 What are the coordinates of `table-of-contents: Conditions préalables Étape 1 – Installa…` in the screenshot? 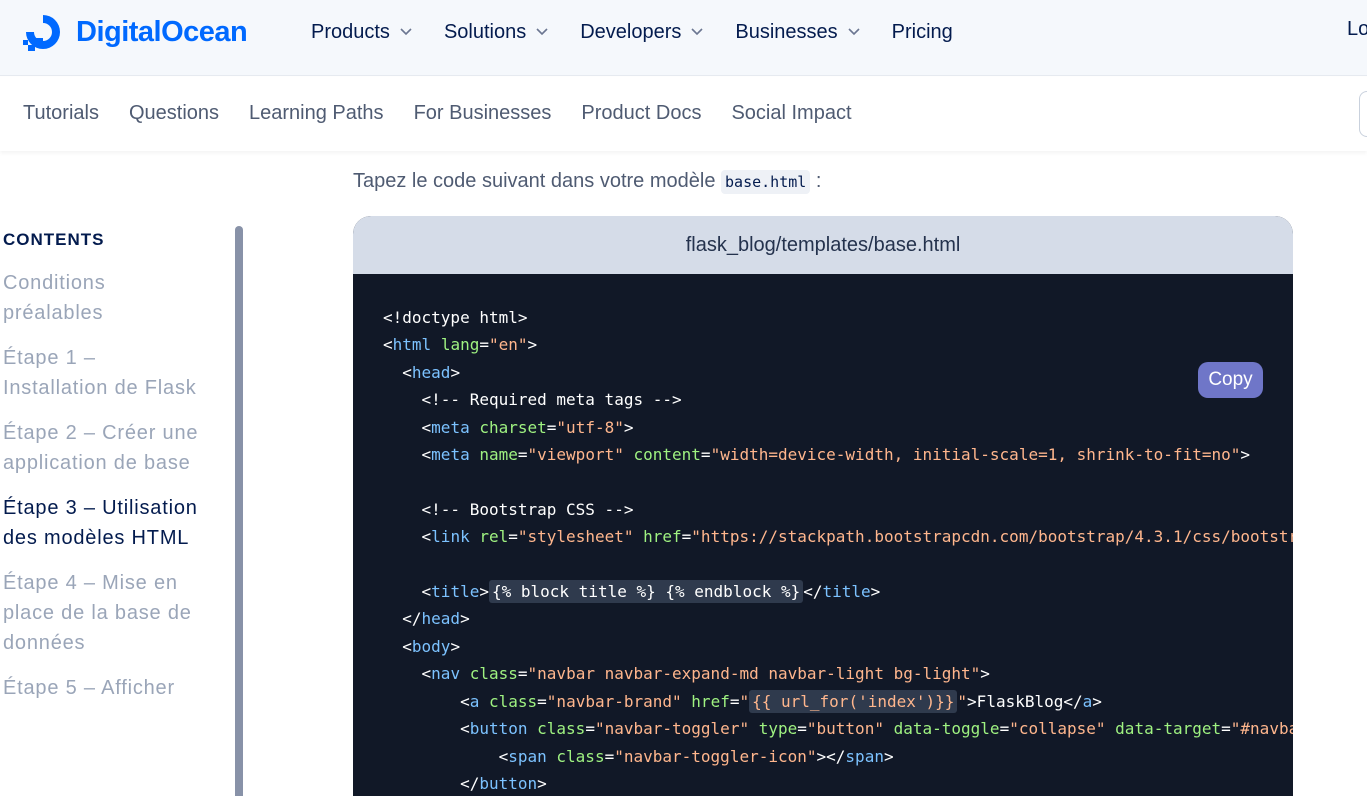 It's located at (103, 493).